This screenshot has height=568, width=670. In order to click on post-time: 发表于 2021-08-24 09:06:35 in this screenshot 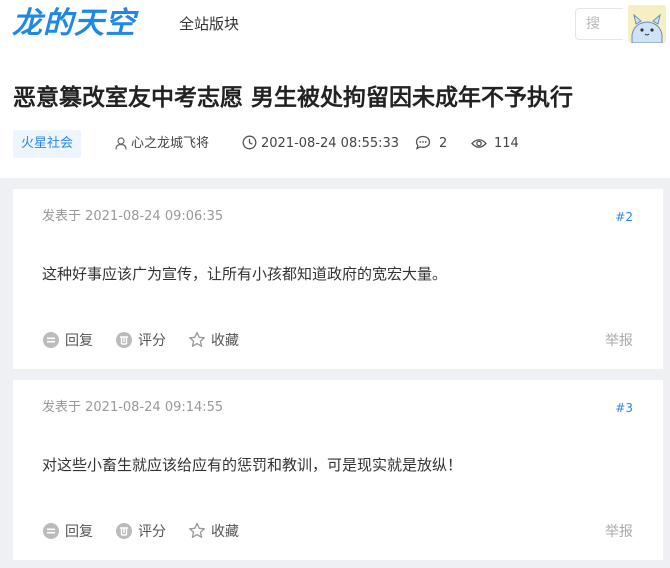, I will do `click(133, 216)`.